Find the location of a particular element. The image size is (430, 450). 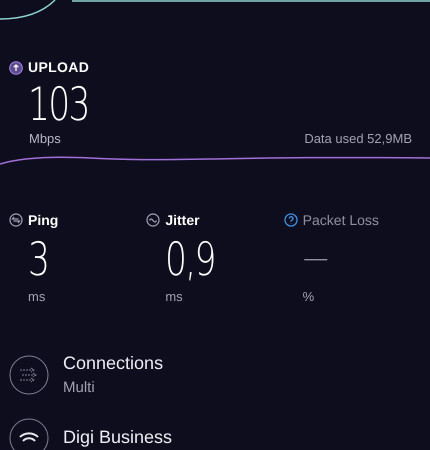

detail-subtitle: Multi is located at coordinates (79, 388).